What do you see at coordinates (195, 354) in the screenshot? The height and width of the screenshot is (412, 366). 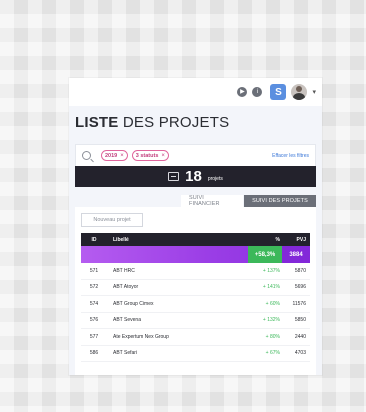 I see `table-row: 586 ABT Sefari + 67% 4703` at bounding box center [195, 354].